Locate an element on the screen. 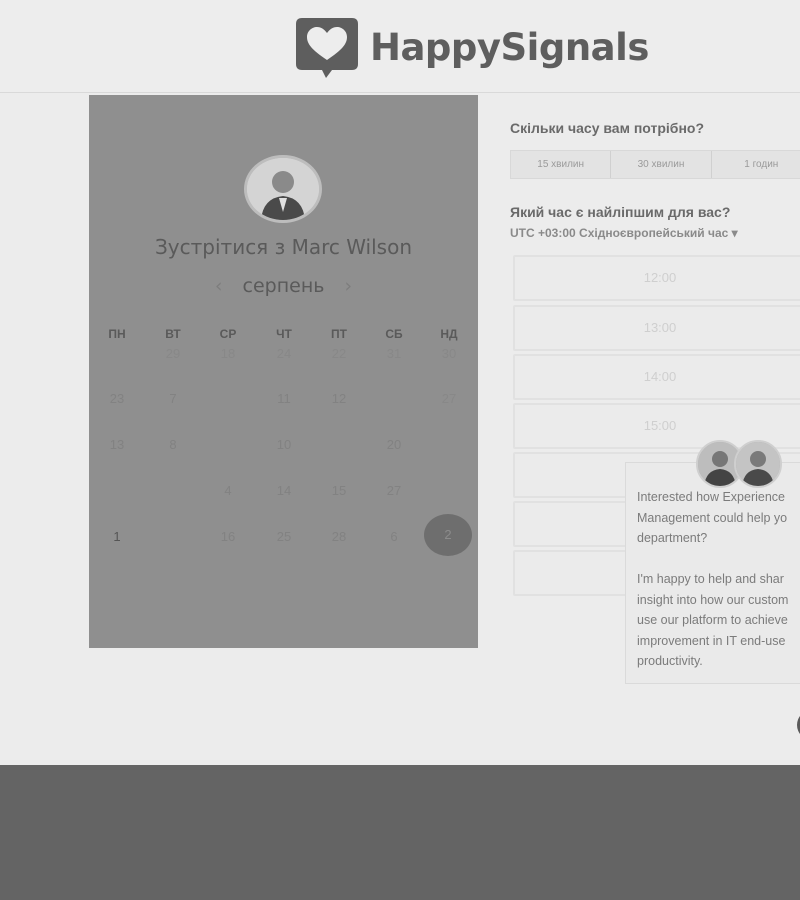 This screenshot has height=900, width=800. calendar-day: 10 is located at coordinates (284, 444).